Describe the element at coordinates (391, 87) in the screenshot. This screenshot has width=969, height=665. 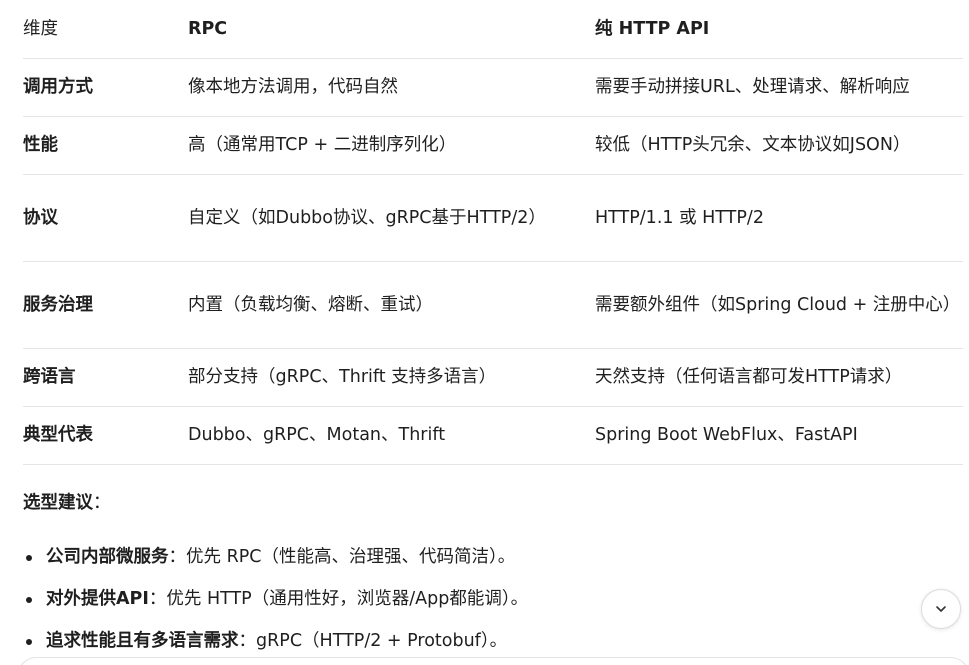
I see `rpc-cell: 像本地方法调用，代码自然` at that location.